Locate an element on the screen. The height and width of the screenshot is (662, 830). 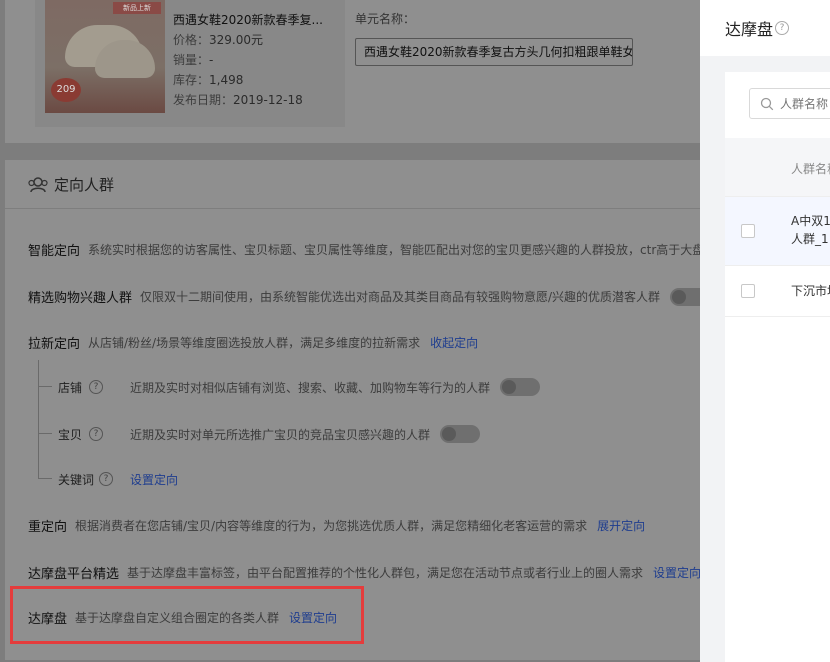
image-price-badge: 209 is located at coordinates (66, 90).